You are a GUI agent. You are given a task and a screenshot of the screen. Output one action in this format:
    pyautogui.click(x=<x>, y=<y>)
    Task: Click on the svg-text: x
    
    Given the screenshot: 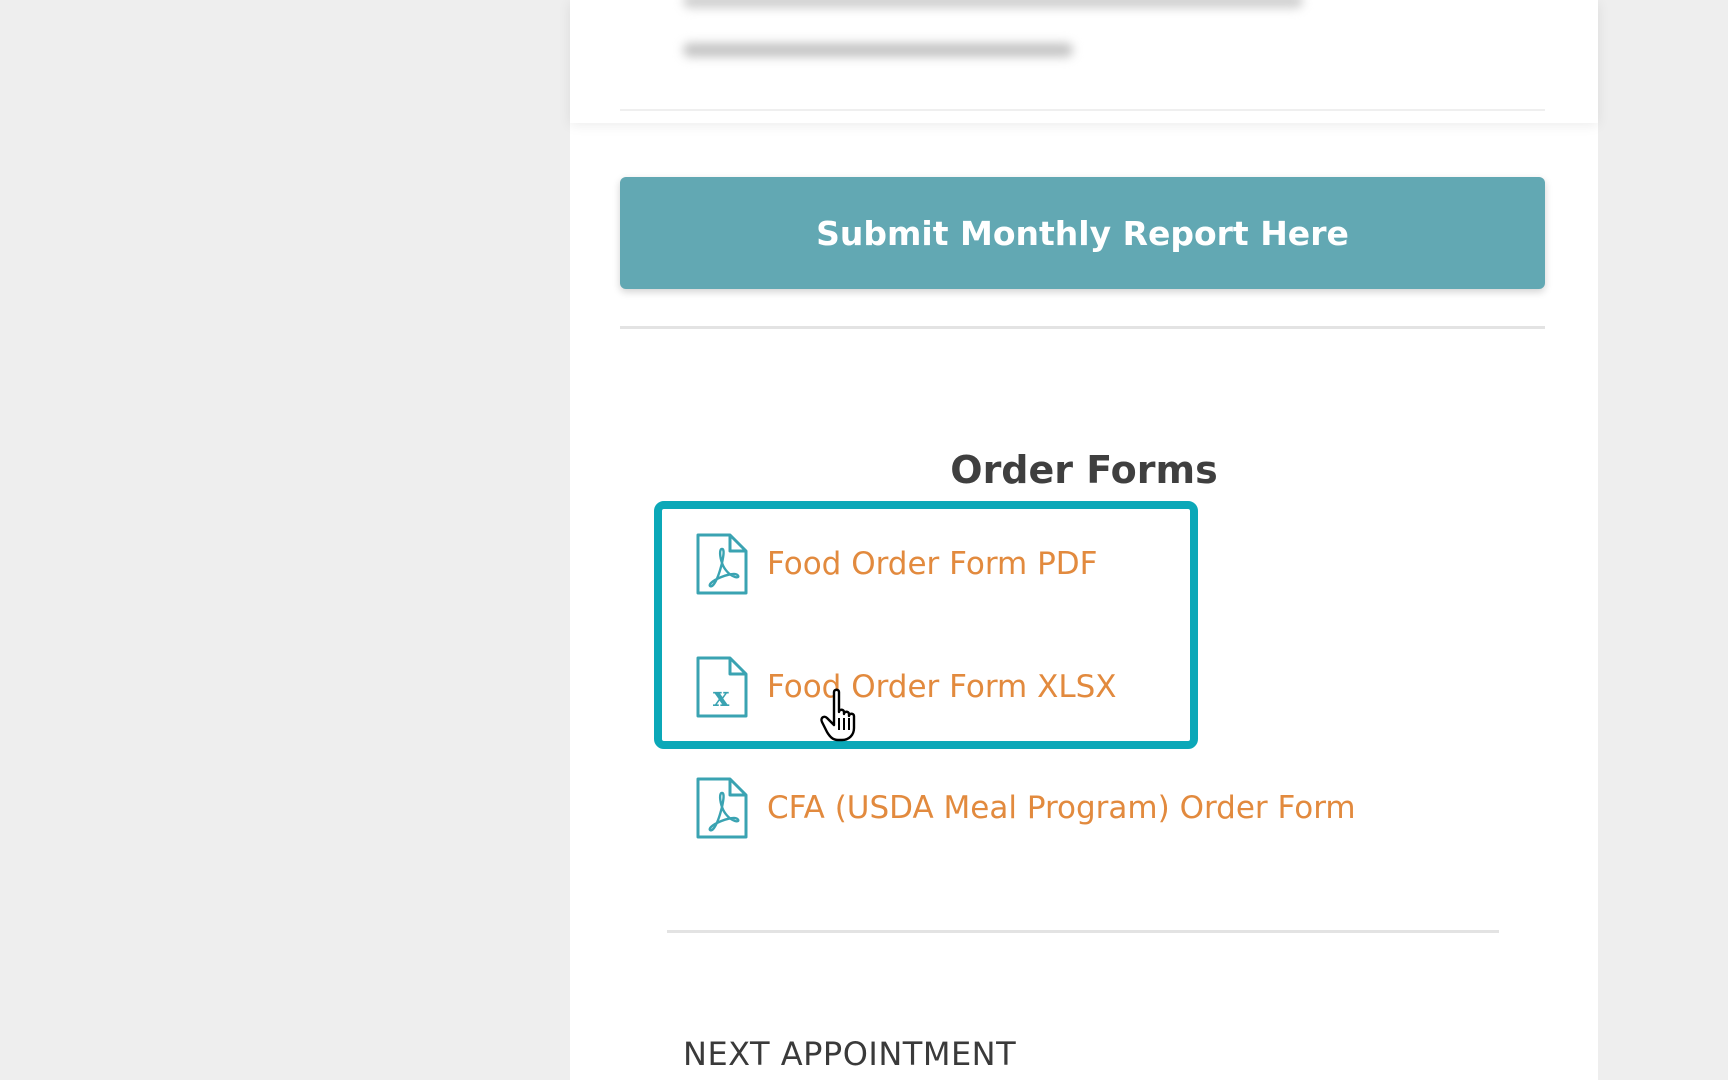 What is the action you would take?
    pyautogui.click(x=721, y=697)
    